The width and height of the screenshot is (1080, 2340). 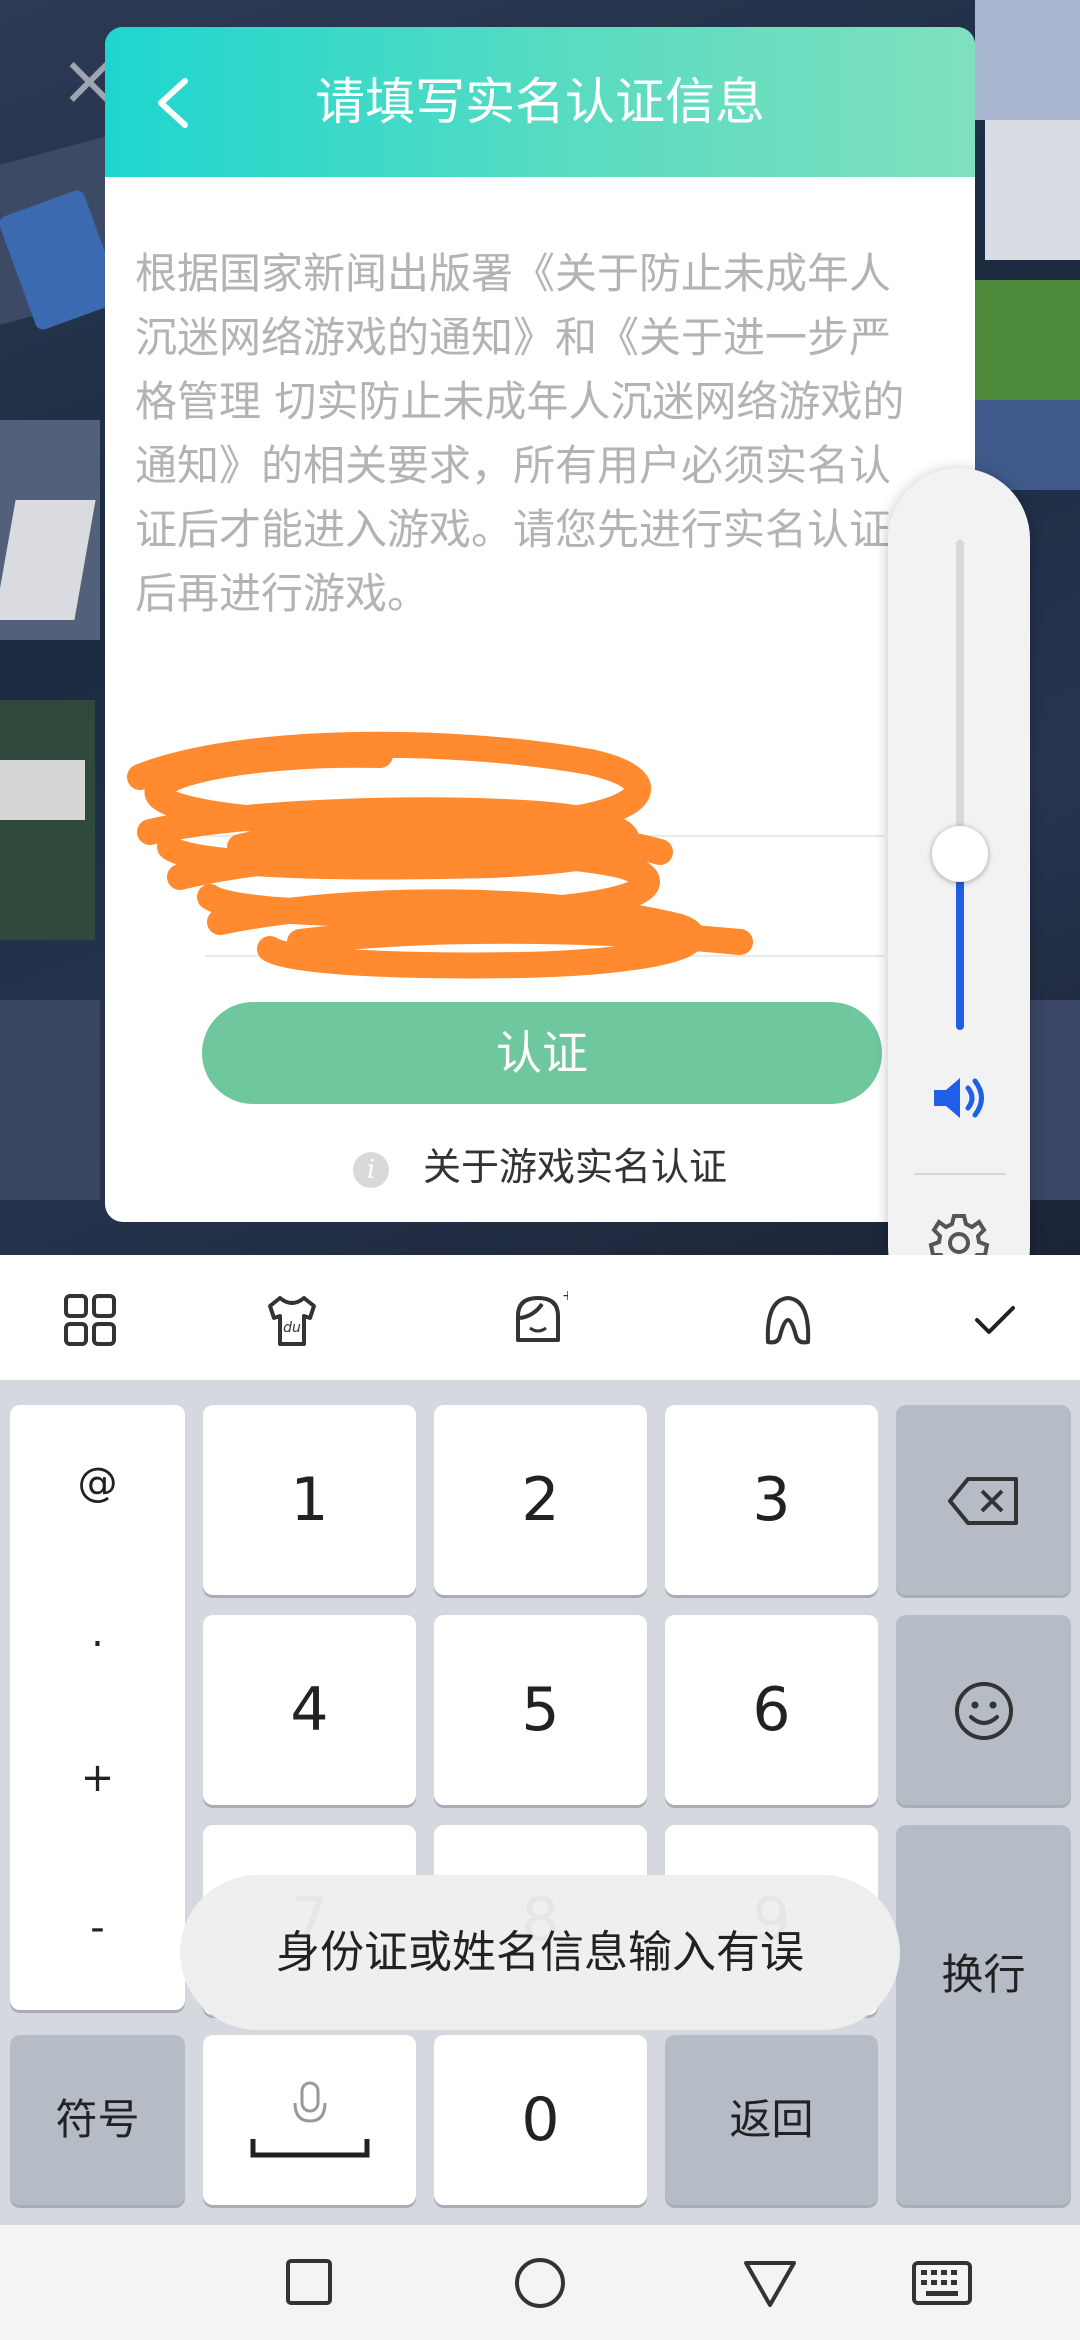 I want to click on emoji-face-icon: +, so click(x=538, y=1320).